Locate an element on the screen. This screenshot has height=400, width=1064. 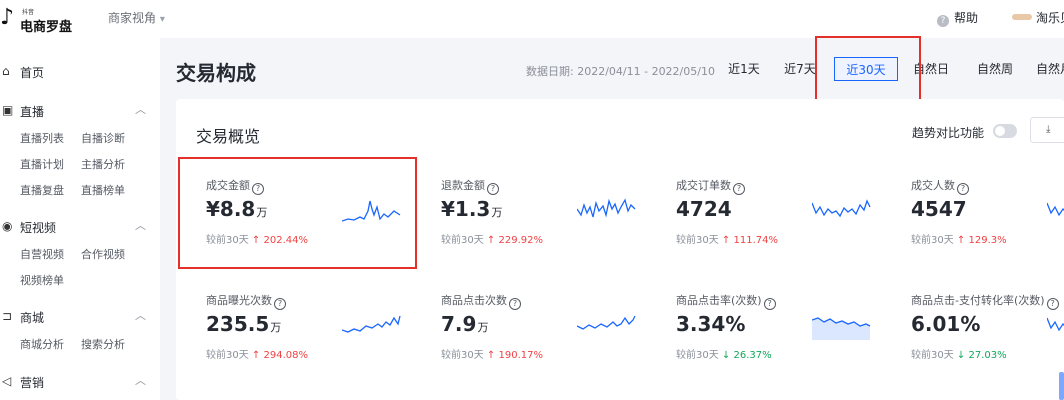
metric-compare: 较前30天 ↑ 111.74% is located at coordinates (727, 240).